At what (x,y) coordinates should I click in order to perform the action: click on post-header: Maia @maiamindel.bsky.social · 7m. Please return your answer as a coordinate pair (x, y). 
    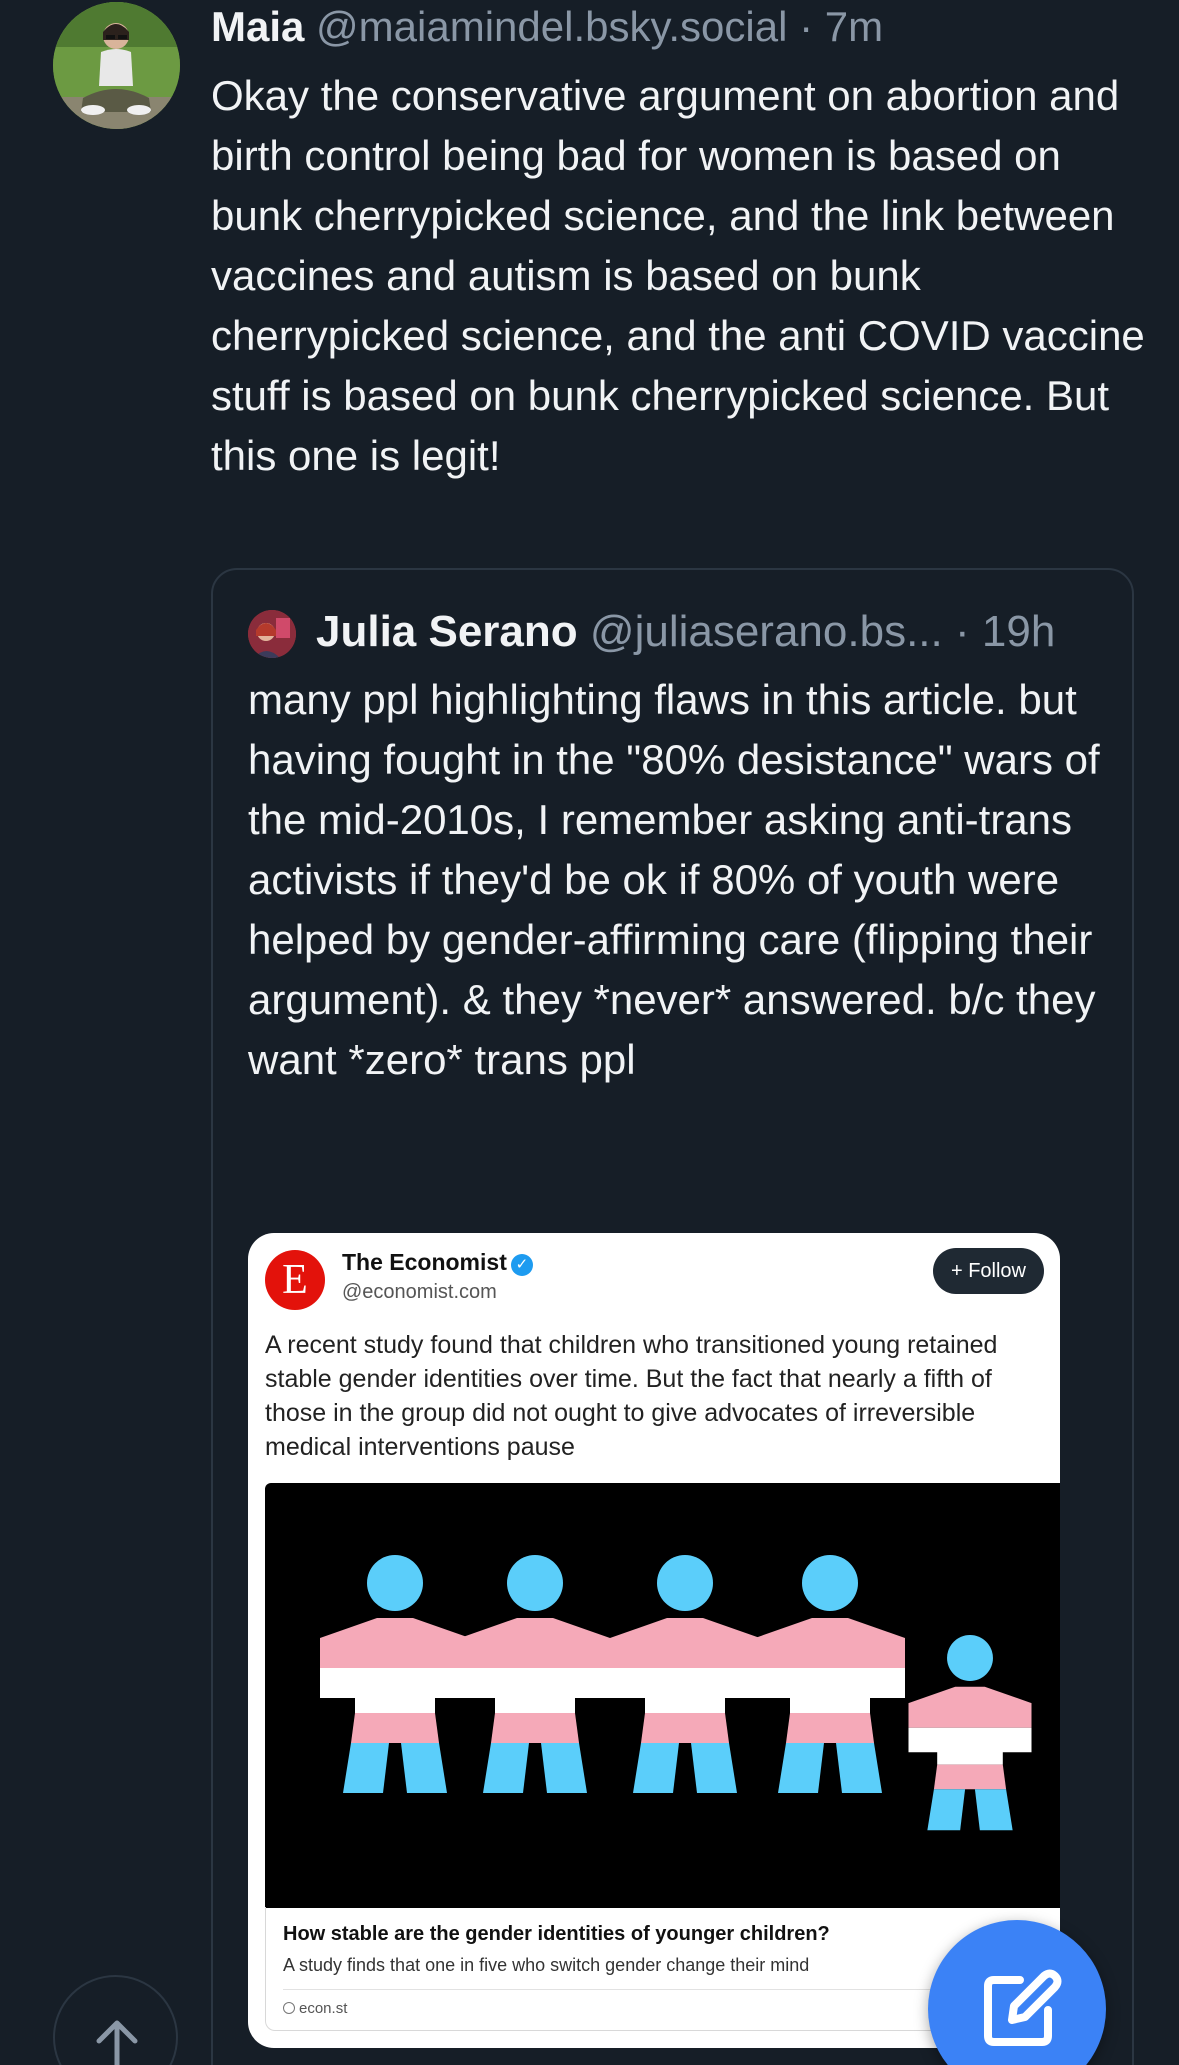
    Looking at the image, I should click on (547, 27).